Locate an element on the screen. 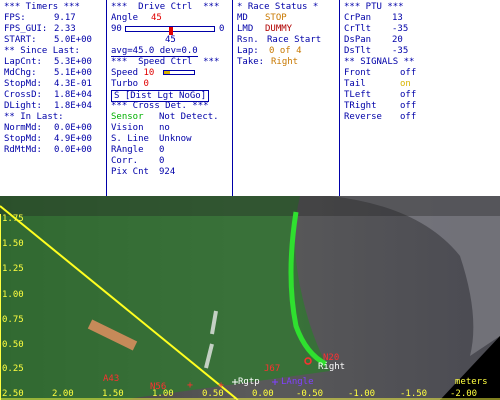  fps-row: FPS: 9.17 is located at coordinates (53, 18).